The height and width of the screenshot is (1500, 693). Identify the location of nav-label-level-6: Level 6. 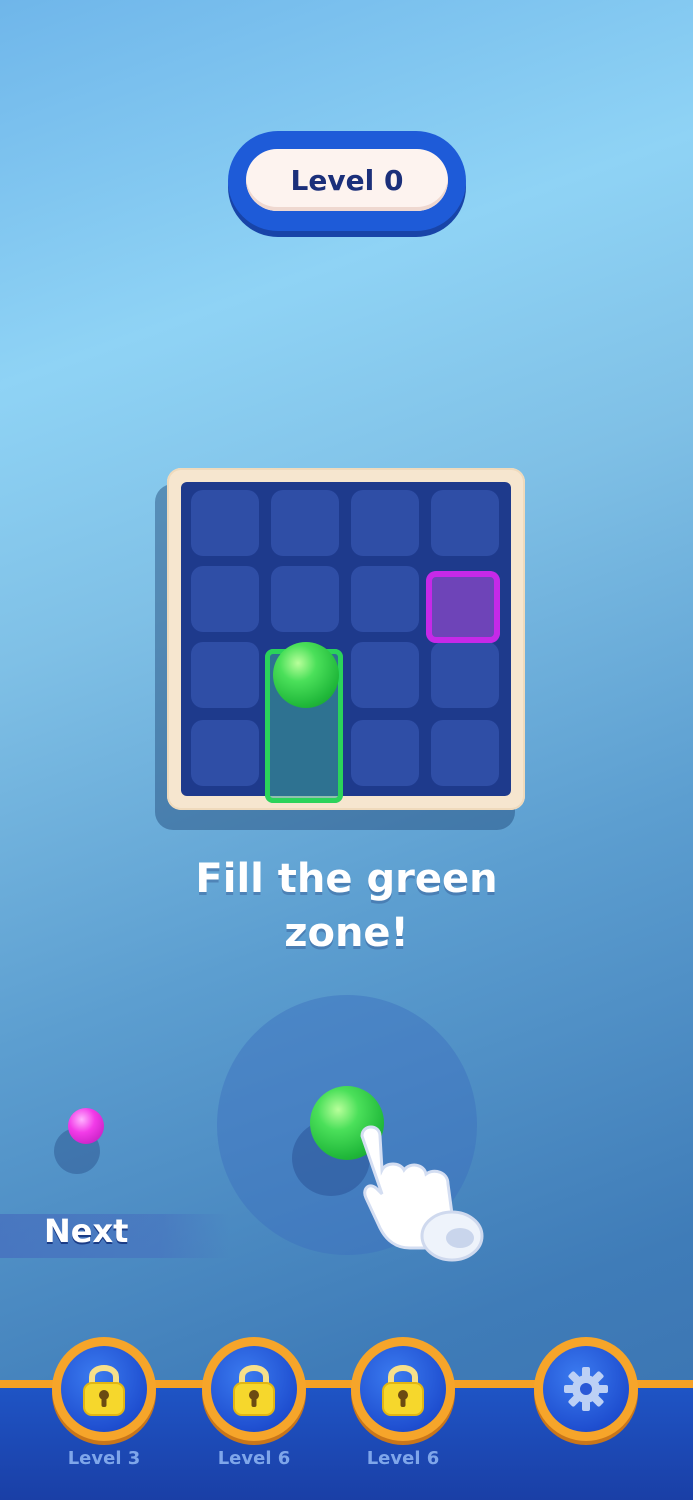
(254, 1458).